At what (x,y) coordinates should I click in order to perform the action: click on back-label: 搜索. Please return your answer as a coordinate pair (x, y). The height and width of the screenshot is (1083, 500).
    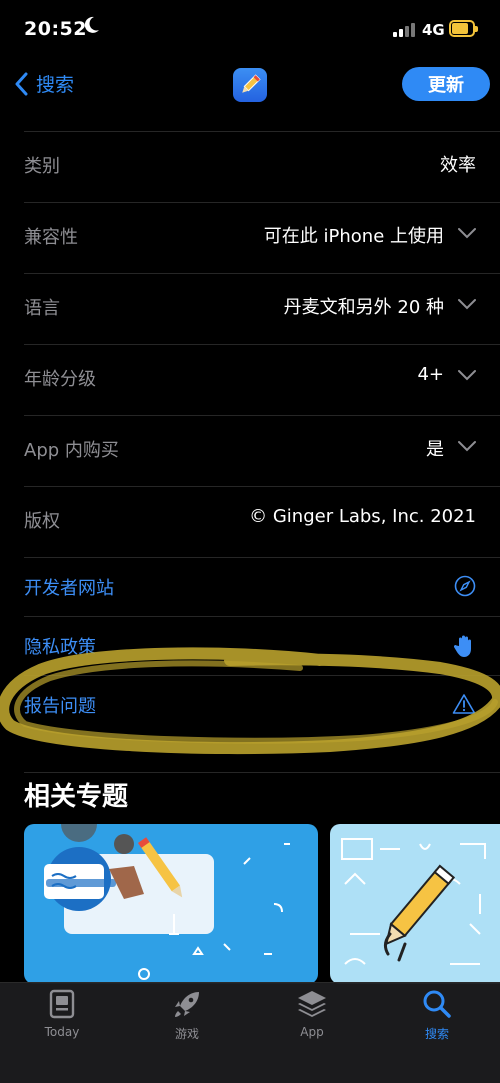
    Looking at the image, I should click on (55, 85).